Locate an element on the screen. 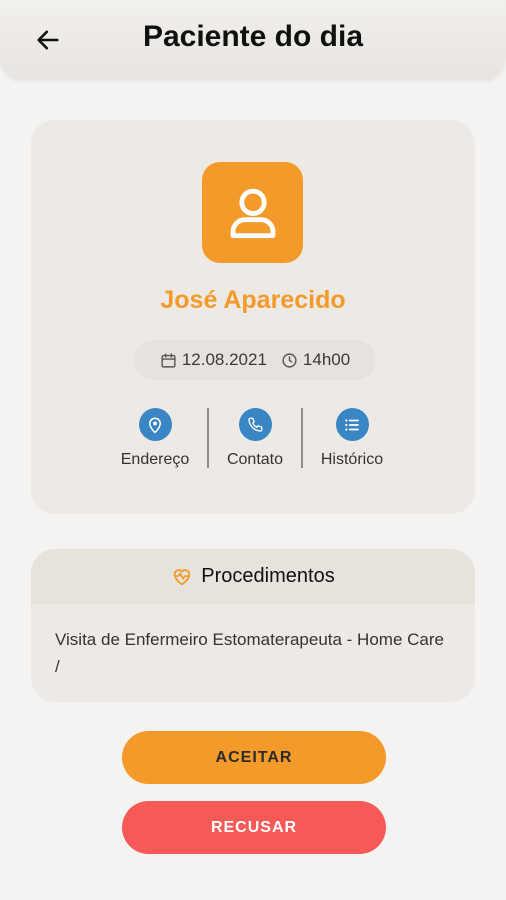 Image resolution: width=506 pixels, height=900 pixels. procedures-header: Procedimentos is located at coordinates (253, 576).